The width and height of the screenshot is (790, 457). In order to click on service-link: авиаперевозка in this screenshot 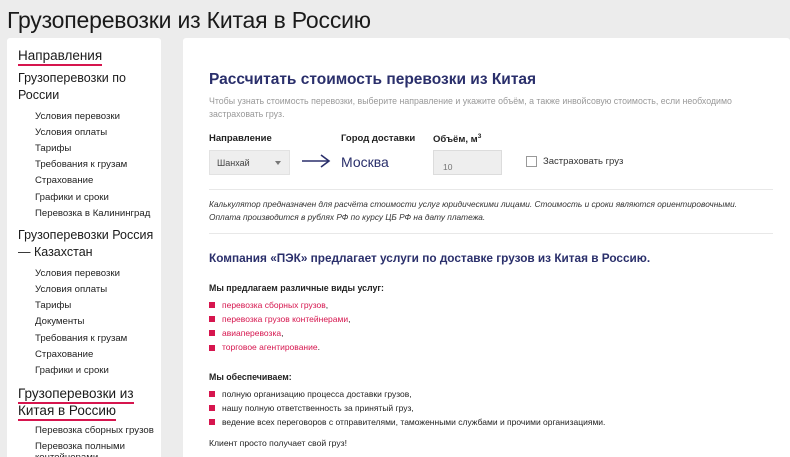, I will do `click(251, 333)`.